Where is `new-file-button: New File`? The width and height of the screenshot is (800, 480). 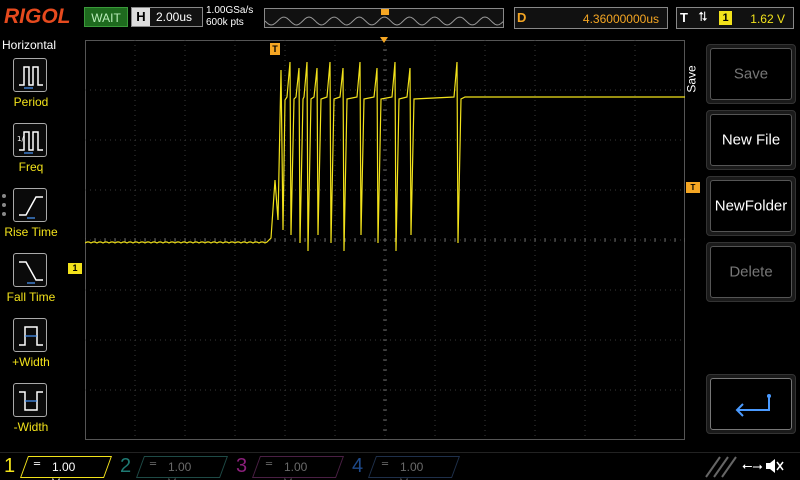 new-file-button: New File is located at coordinates (751, 140).